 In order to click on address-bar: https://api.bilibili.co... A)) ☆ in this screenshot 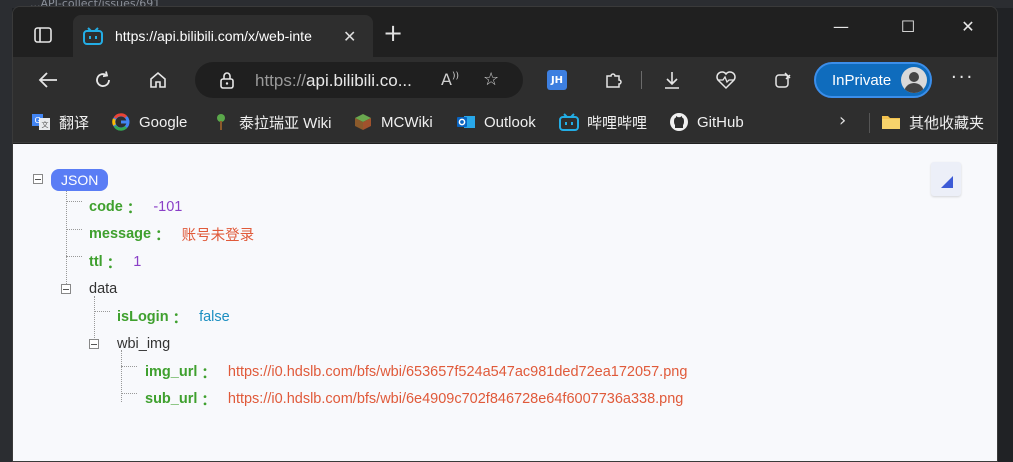, I will do `click(359, 80)`.